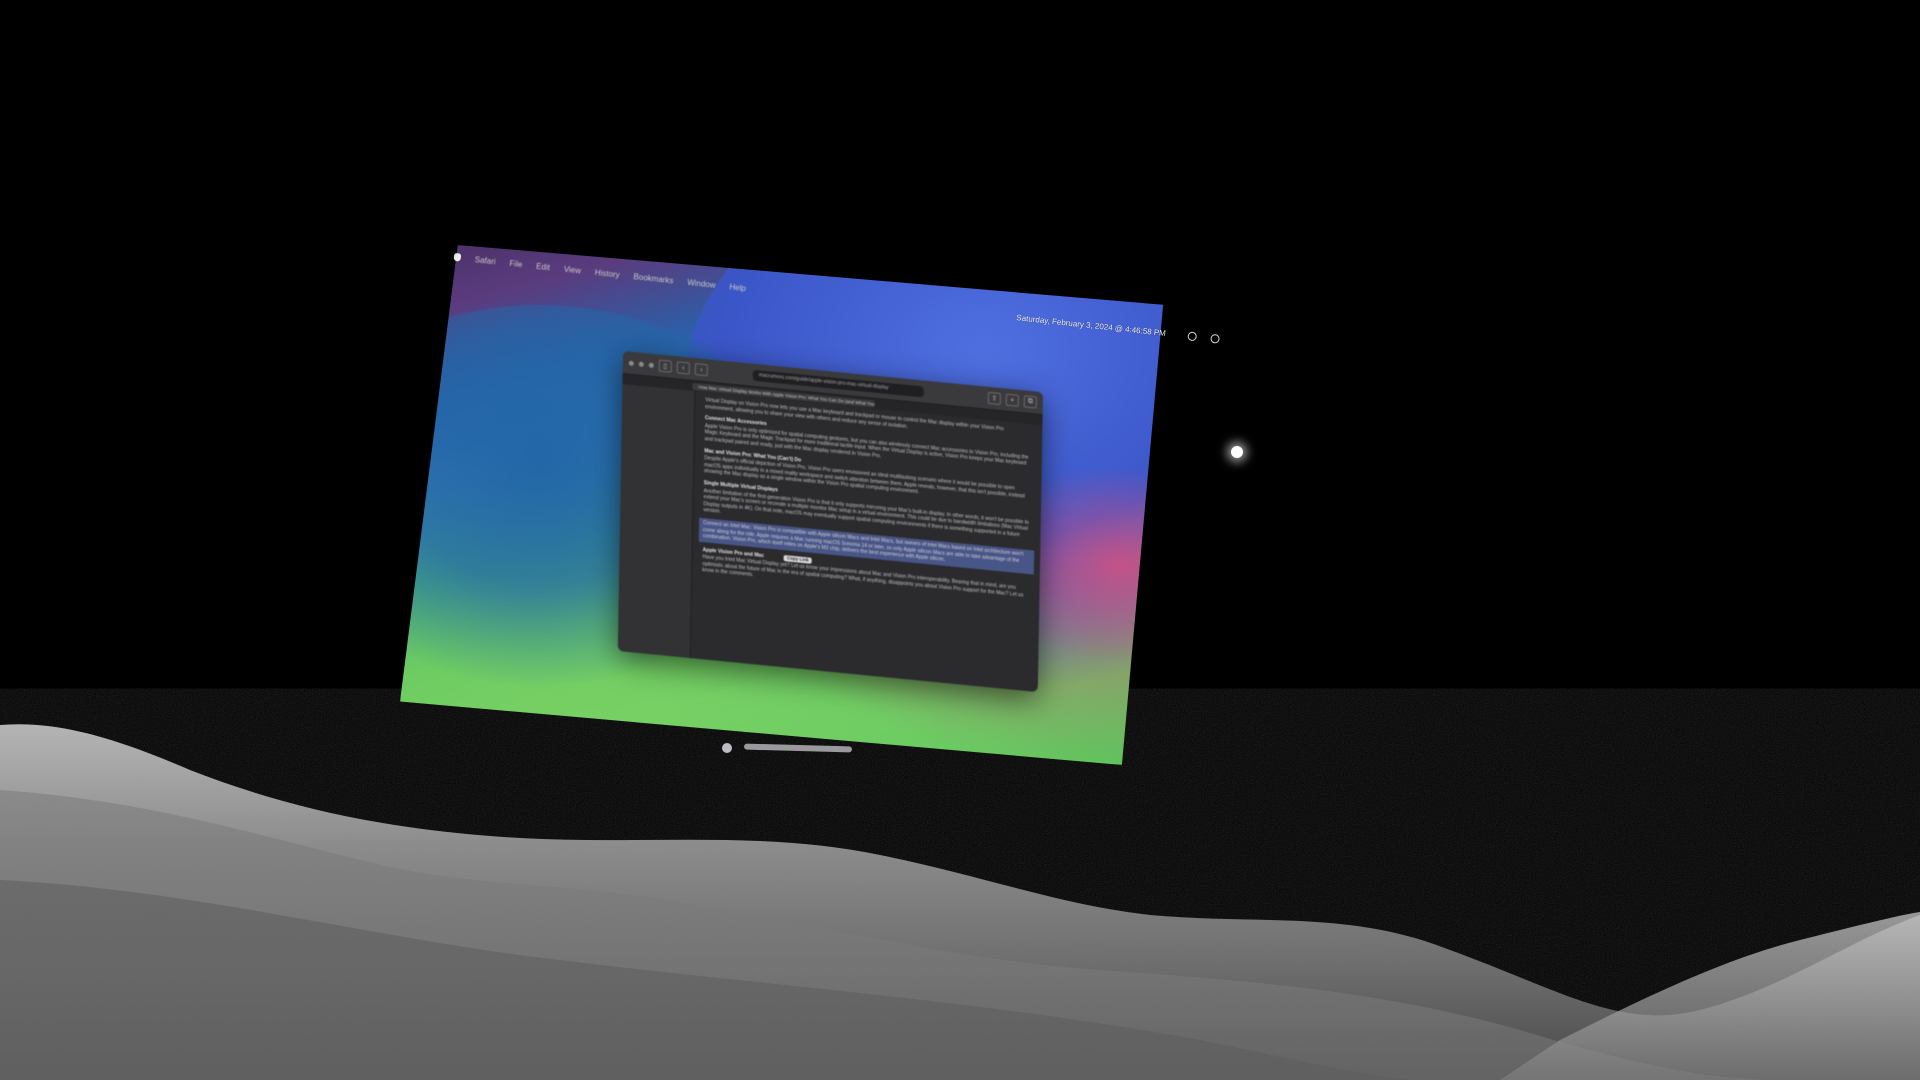 The width and height of the screenshot is (1920, 1080). Describe the element at coordinates (683, 368) in the screenshot. I see `back-icon: ‹` at that location.